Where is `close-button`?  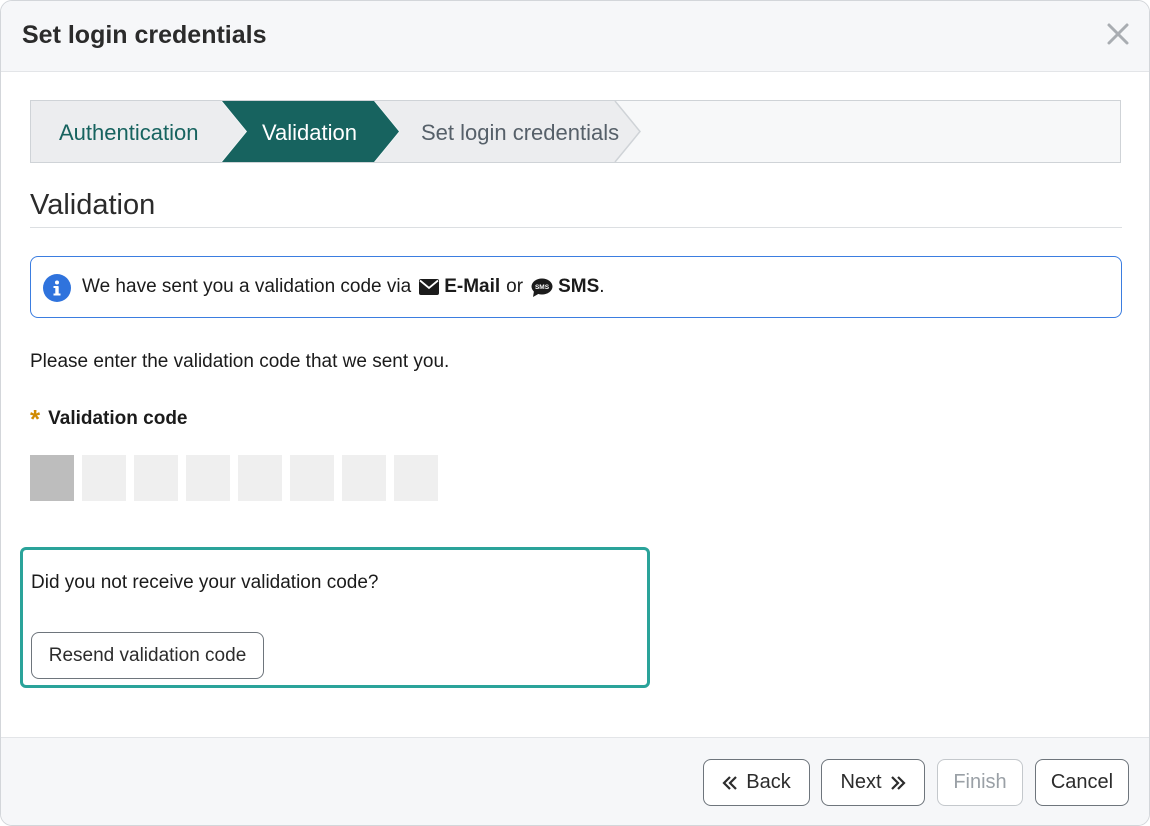 close-button is located at coordinates (1118, 34).